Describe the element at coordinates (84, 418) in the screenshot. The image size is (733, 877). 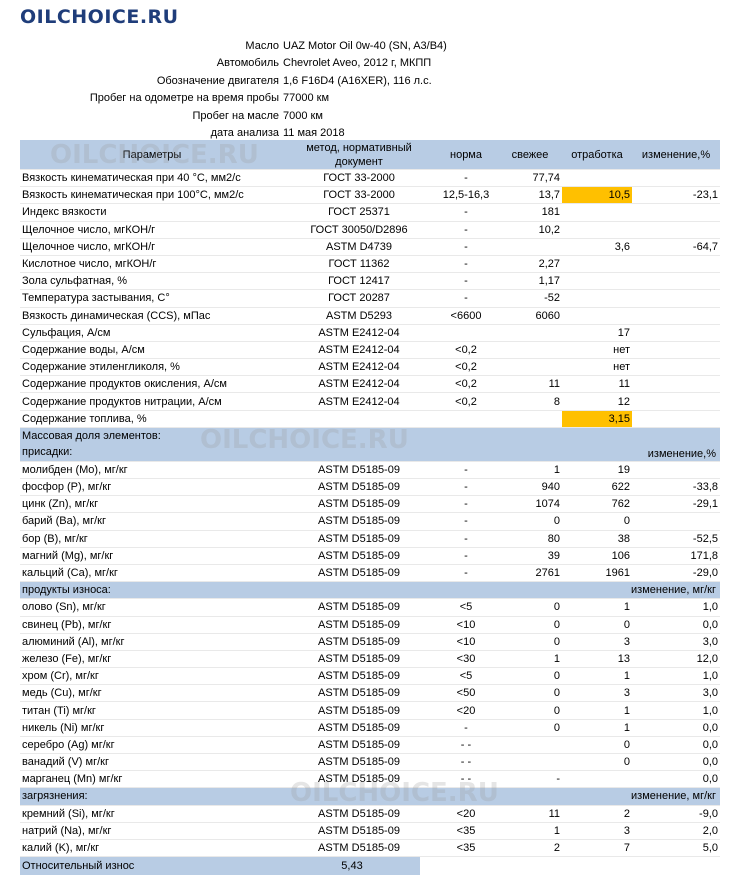
I see `cell-param: Содержание топлива, %` at that location.